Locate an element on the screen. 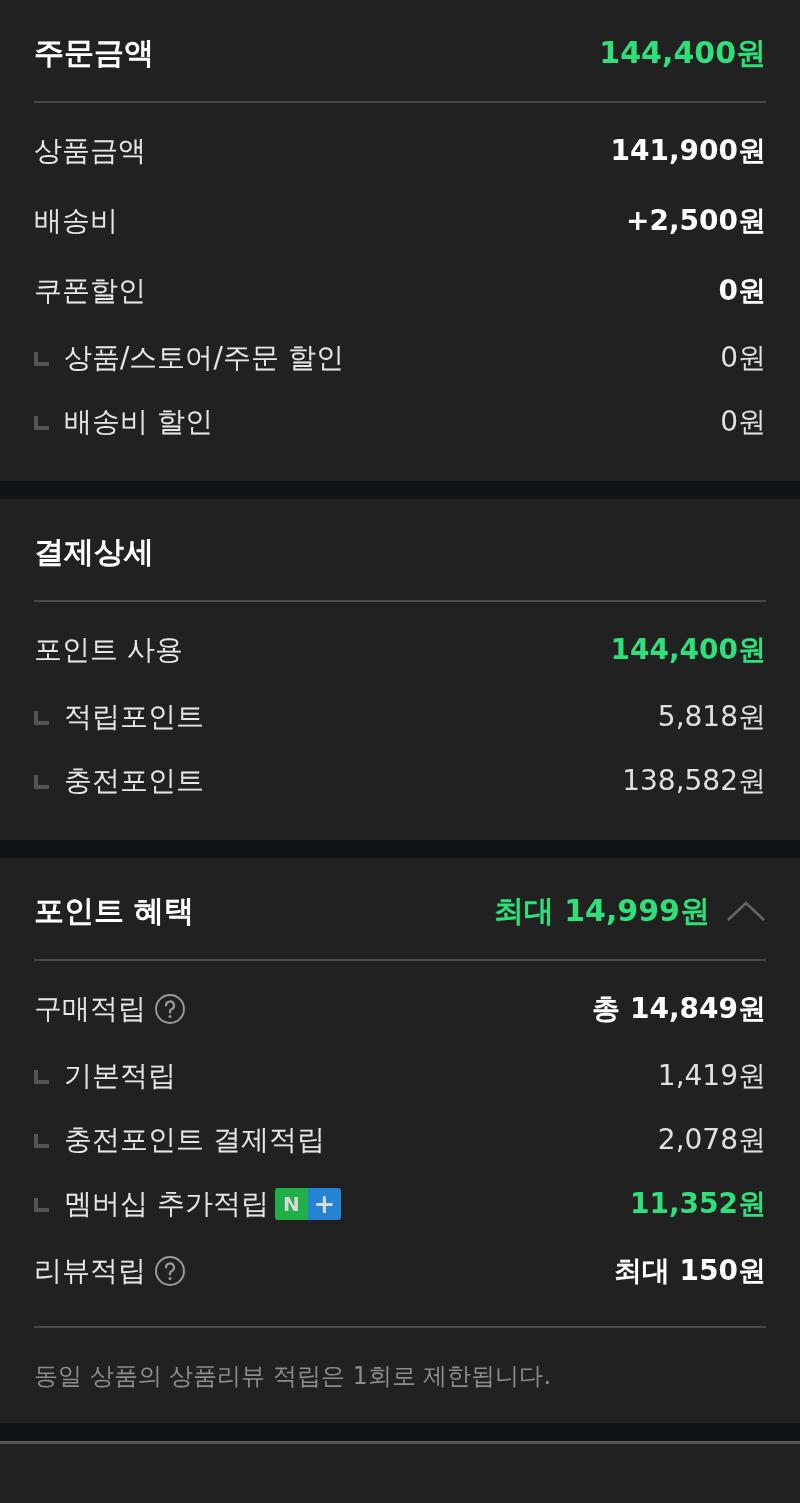 This screenshot has height=1503, width=800. row-value: 141,900원 is located at coordinates (688, 151).